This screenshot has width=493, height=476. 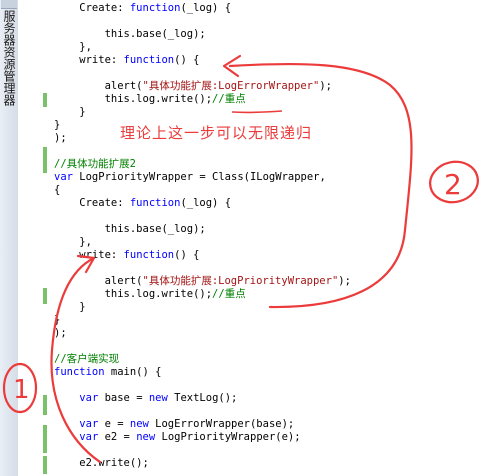 I want to click on code-comment: //客户端实现, so click(x=87, y=359).